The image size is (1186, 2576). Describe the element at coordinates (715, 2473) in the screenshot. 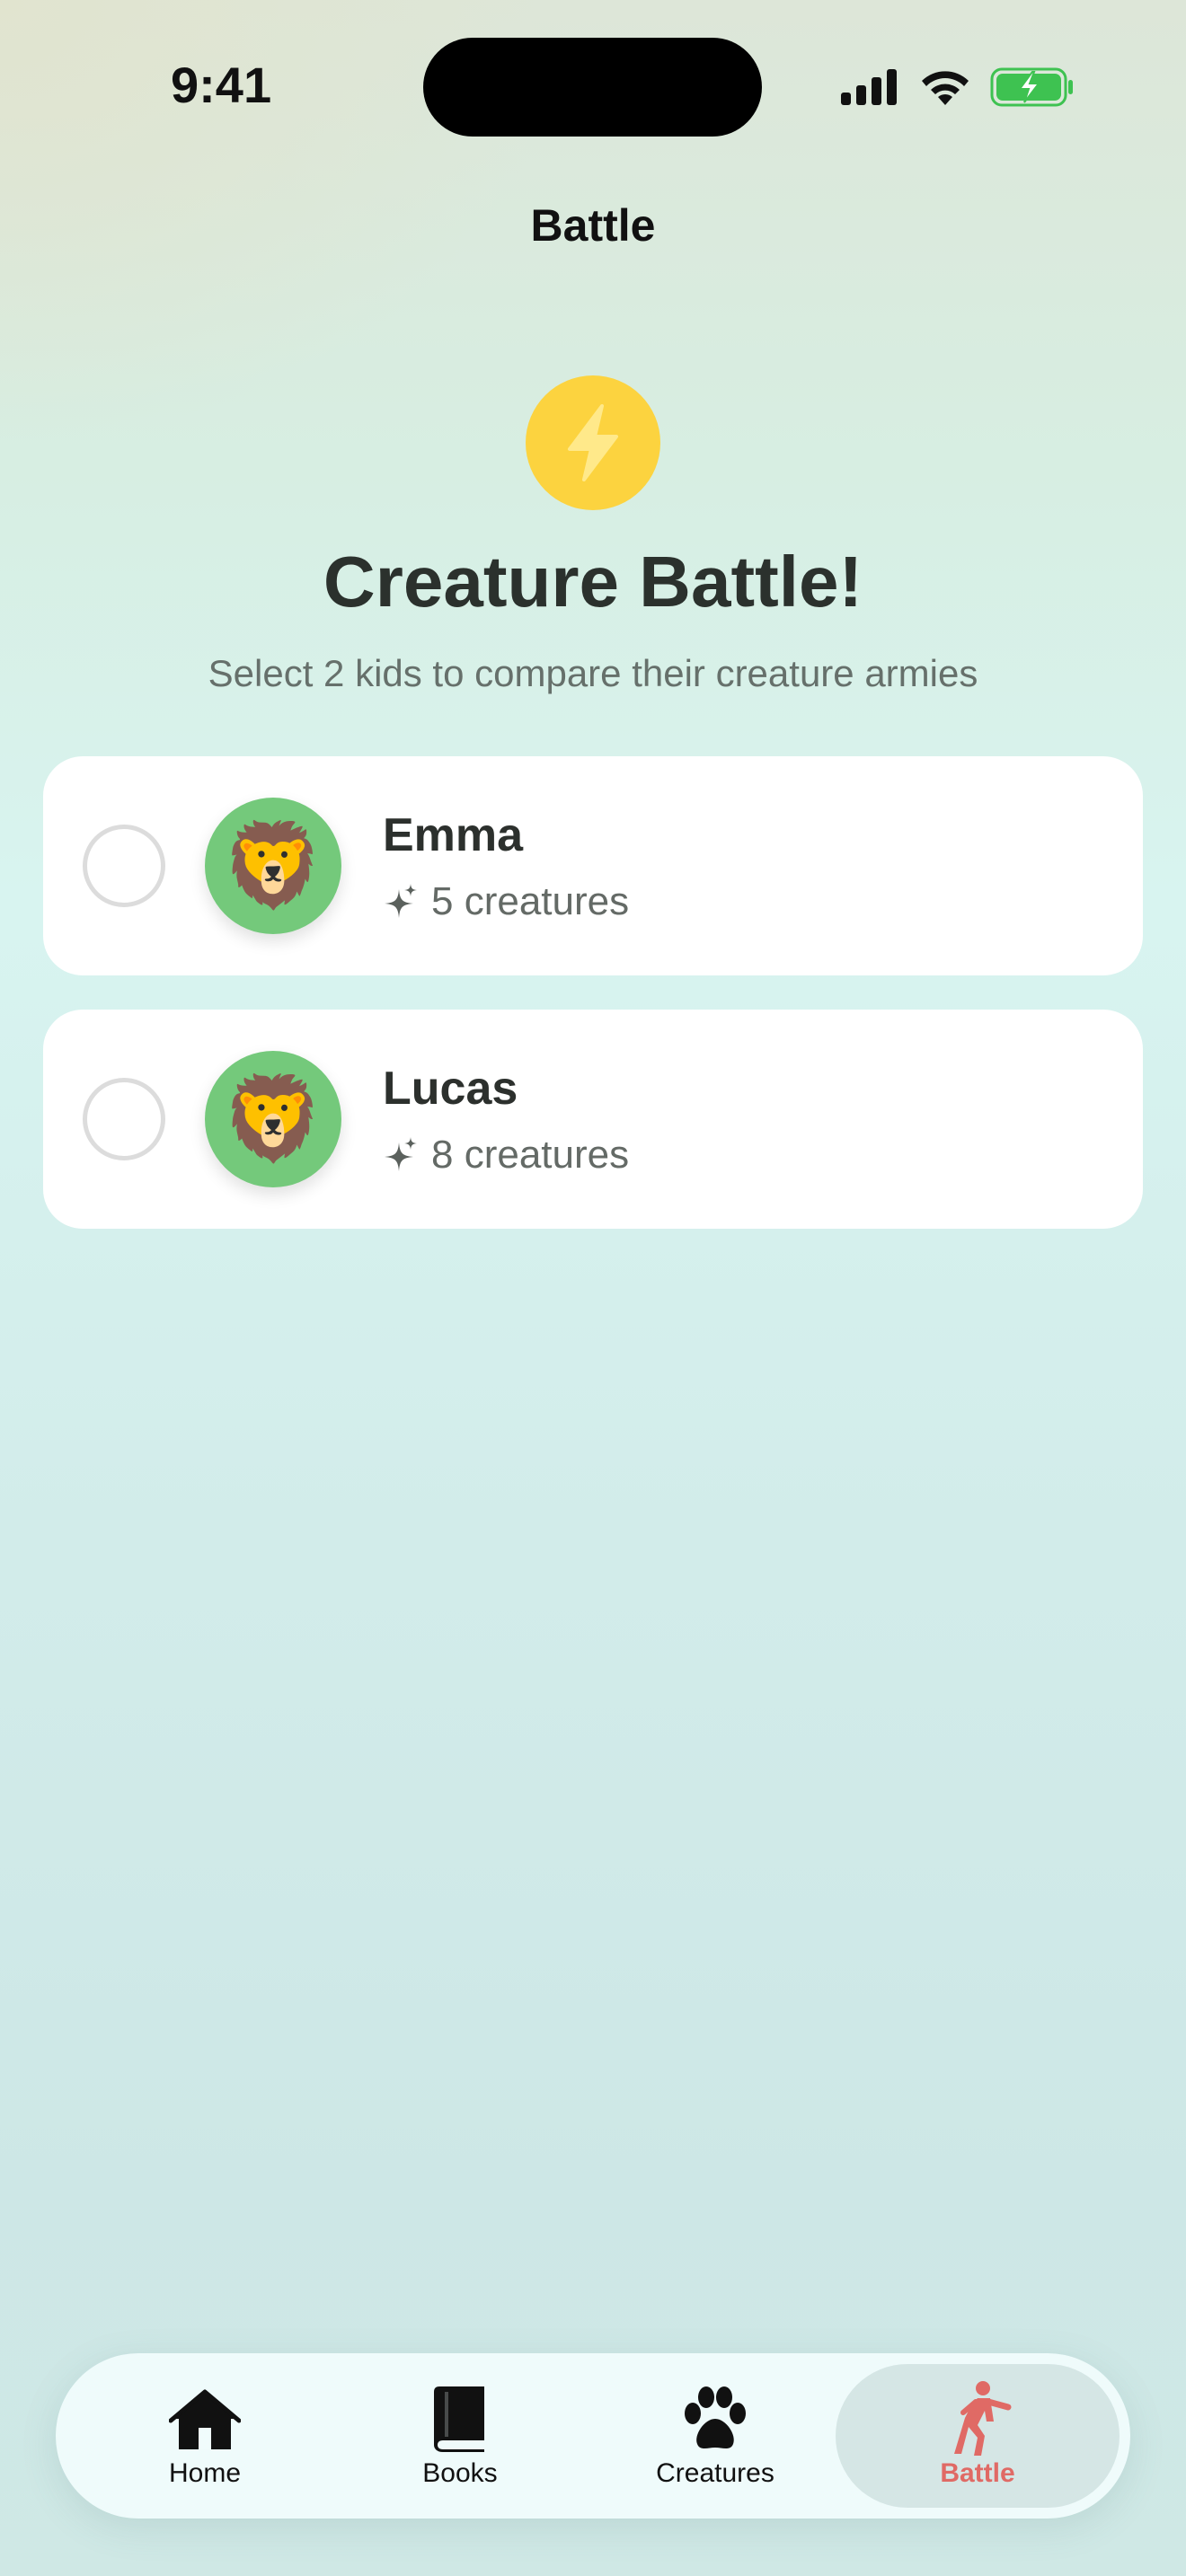

I see `tab-label: Creatures` at that location.